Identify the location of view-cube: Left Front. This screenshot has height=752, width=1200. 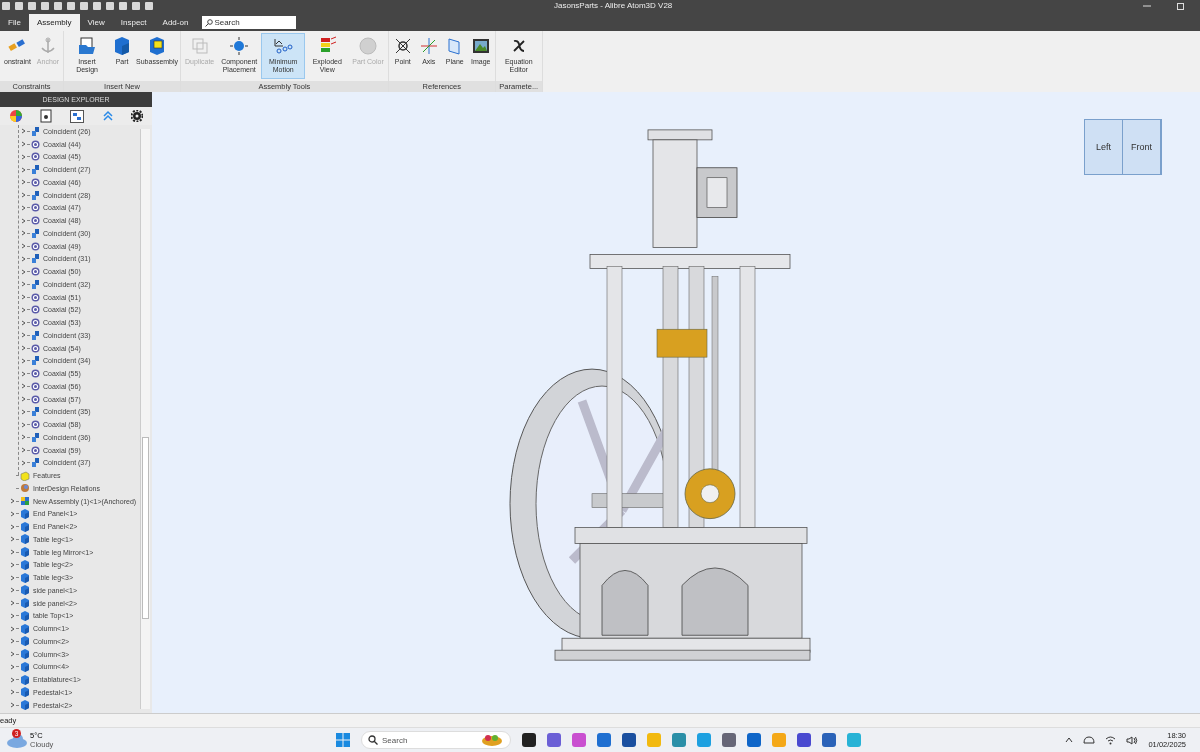
(1123, 147).